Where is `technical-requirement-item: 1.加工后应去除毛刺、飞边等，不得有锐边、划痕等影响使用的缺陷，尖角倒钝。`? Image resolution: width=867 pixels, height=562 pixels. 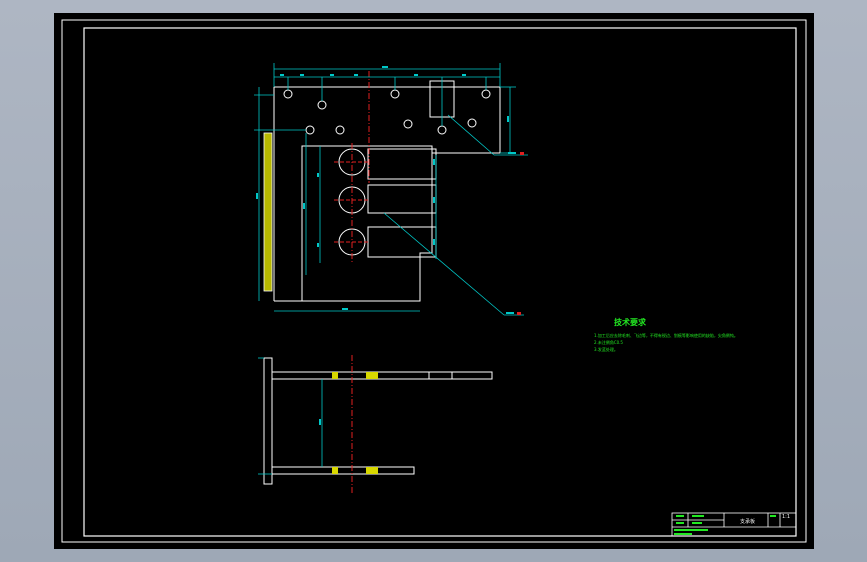 technical-requirement-item: 1.加工后应去除毛刺、飞边等，不得有锐边、划痕等影响使用的缺陷，尖角倒钝。 is located at coordinates (666, 335).